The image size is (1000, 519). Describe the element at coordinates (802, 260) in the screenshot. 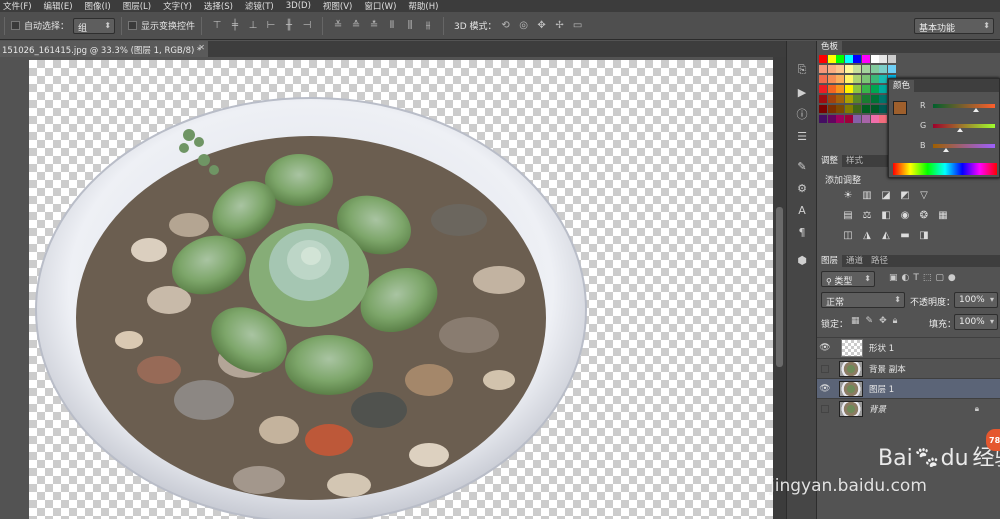

I see `3d-cube-icon: ⬢` at that location.